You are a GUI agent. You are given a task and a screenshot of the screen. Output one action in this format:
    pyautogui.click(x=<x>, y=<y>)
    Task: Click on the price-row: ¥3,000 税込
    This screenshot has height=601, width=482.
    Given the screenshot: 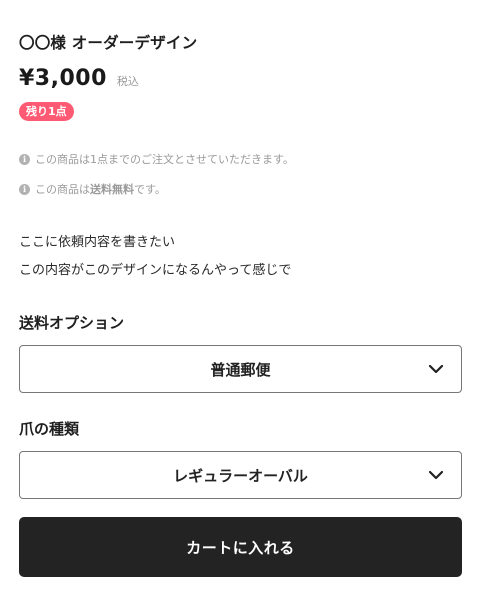 What is the action you would take?
    pyautogui.click(x=79, y=78)
    